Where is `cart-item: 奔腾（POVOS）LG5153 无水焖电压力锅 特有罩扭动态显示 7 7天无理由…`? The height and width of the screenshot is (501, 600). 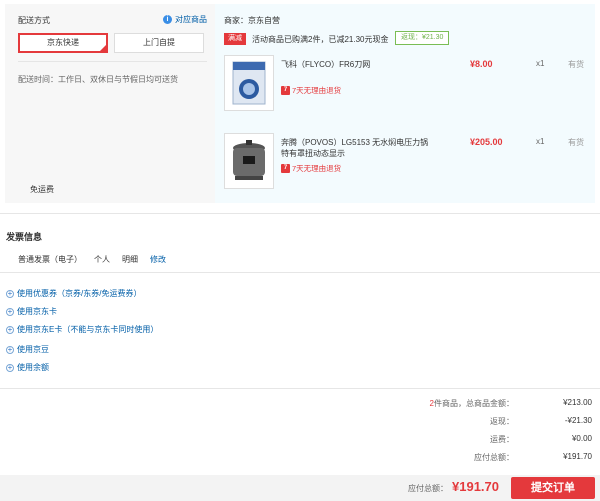
cart-item: 奔腾（POVOS）LG5153 无水焖电压力锅 特有罩扭动态显示 7 7天无理由… is located at coordinates (407, 162).